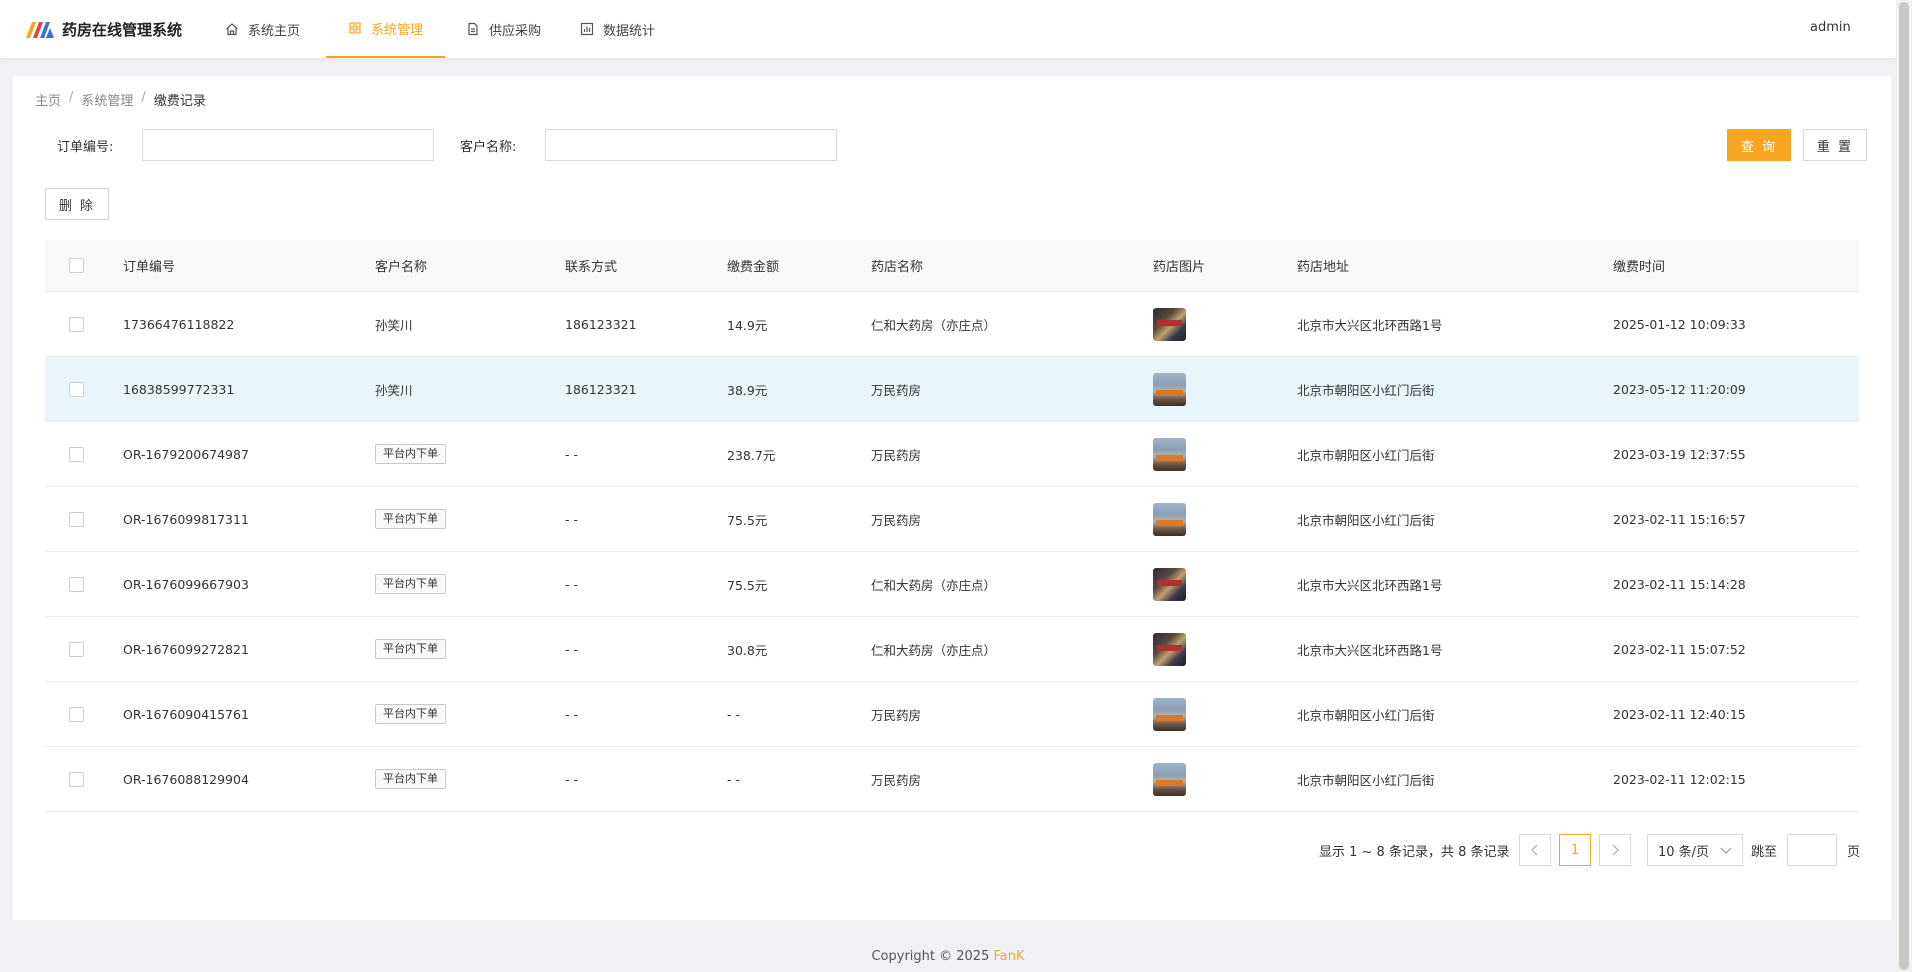 Image resolution: width=1912 pixels, height=972 pixels. I want to click on user-menu: admin, so click(1830, 27).